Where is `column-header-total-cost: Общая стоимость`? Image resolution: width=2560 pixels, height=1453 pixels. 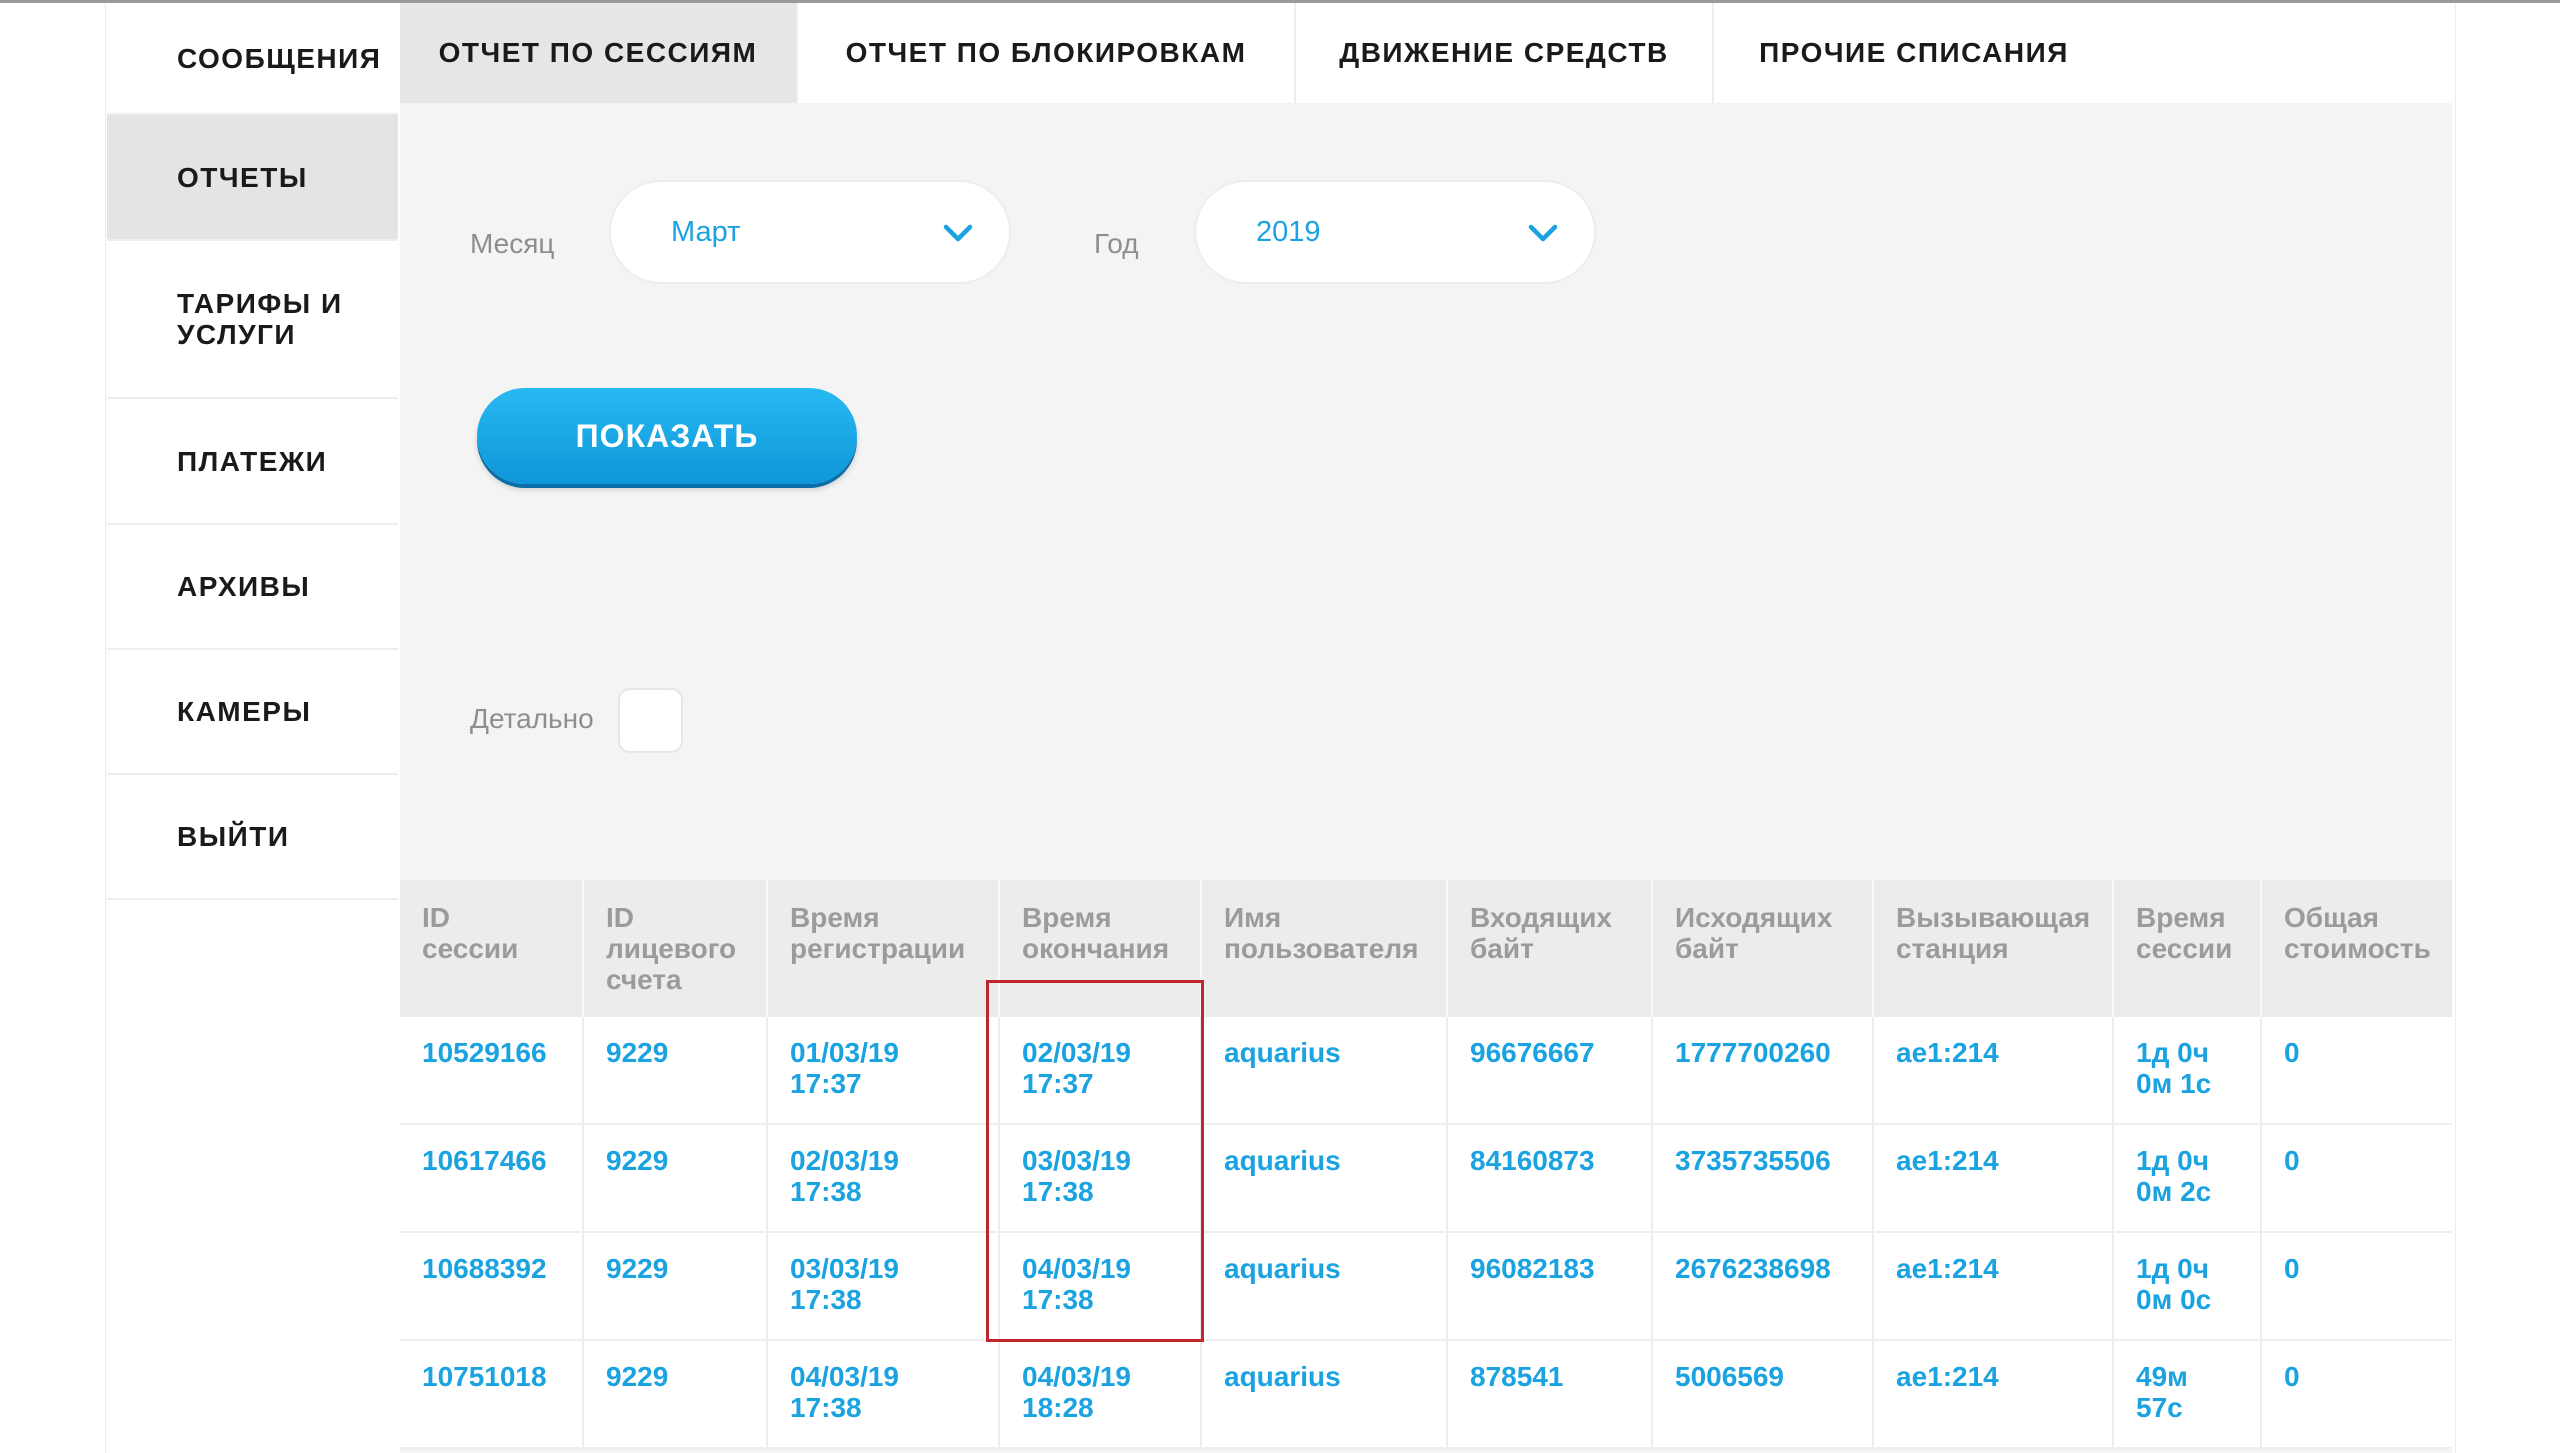
column-header-total-cost: Общая стоимость is located at coordinates (2357, 933).